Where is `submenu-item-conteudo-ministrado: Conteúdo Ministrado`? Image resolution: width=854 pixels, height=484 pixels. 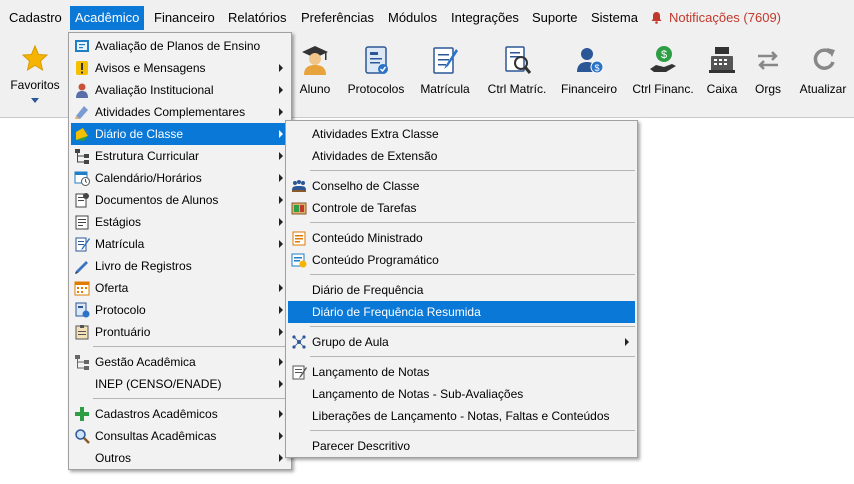 submenu-item-conteudo-ministrado: Conteúdo Ministrado is located at coordinates (461, 238).